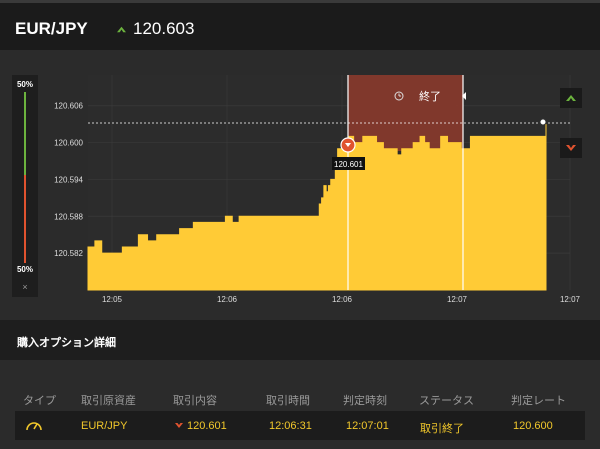 The image size is (600, 449). I want to click on gauge-icon, so click(34, 426).